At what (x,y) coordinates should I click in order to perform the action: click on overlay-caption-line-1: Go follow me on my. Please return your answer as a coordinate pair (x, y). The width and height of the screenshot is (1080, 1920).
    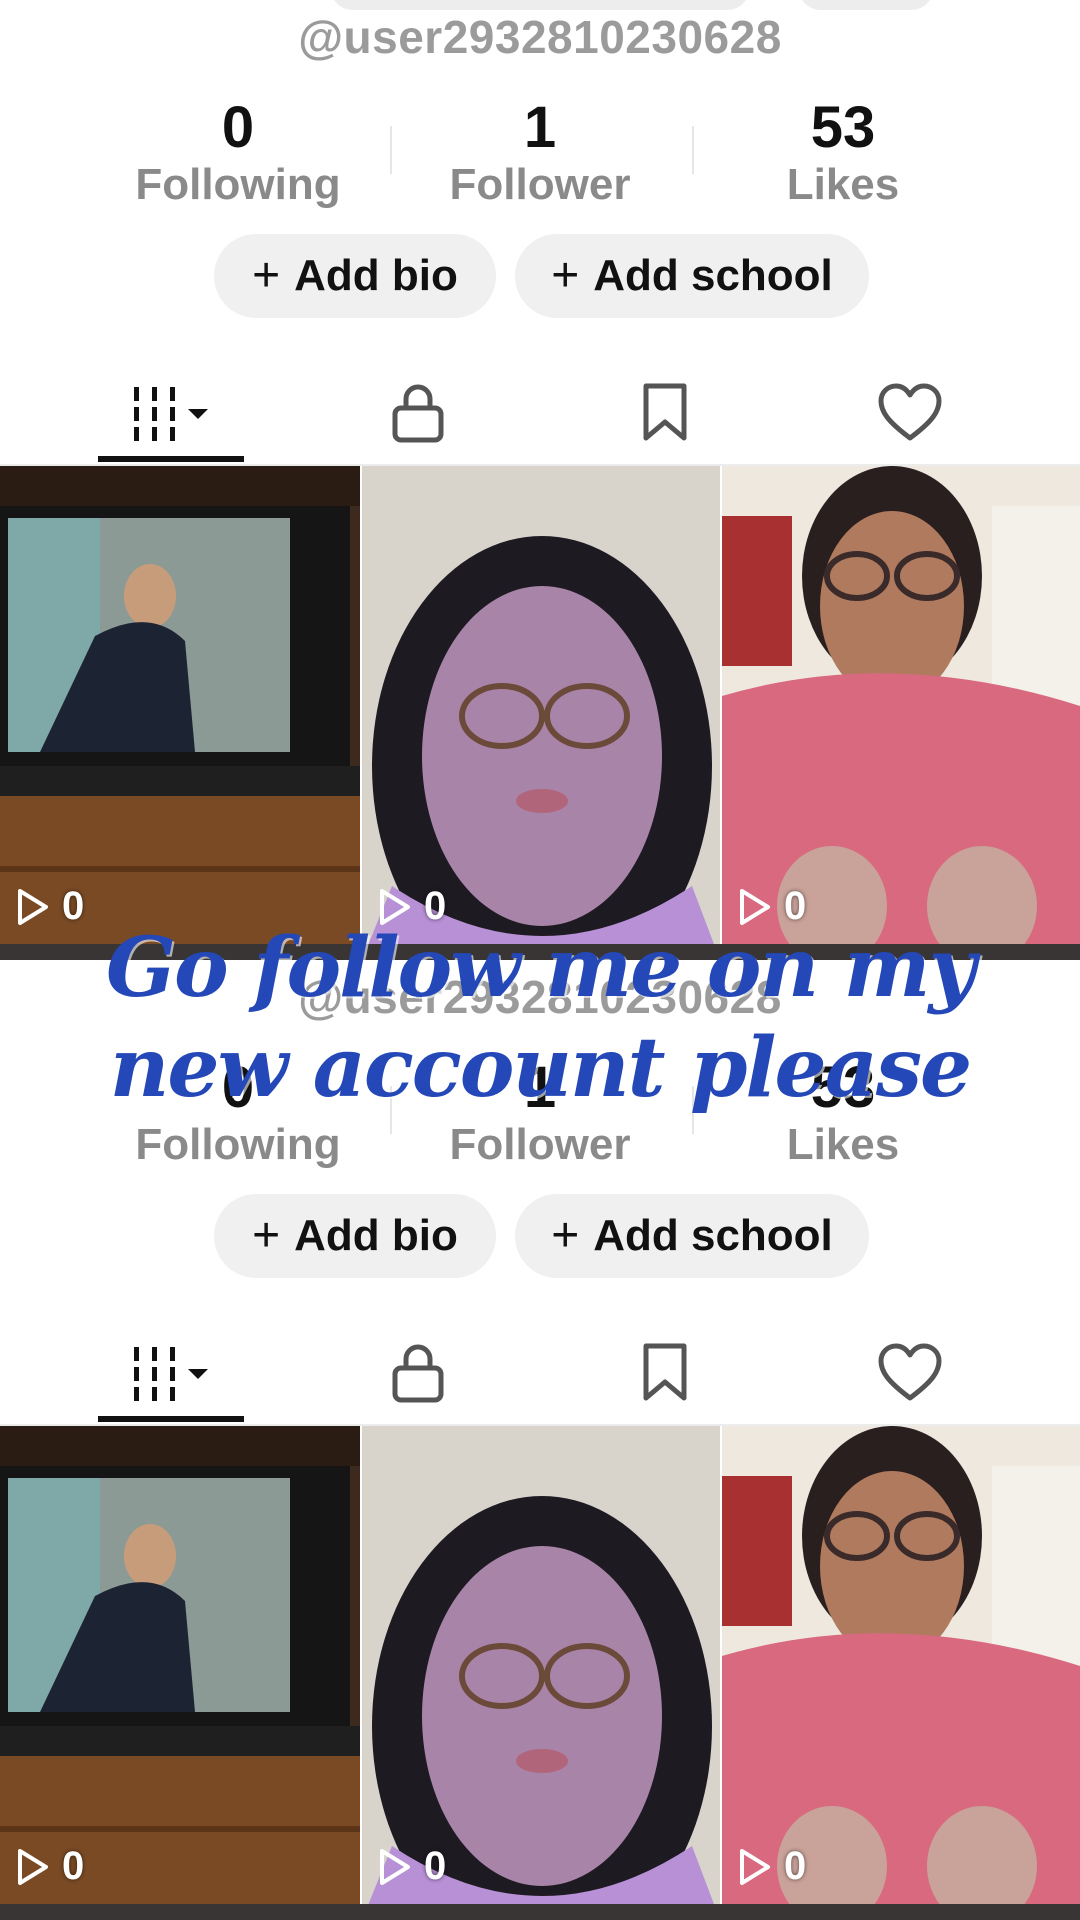
    Looking at the image, I should click on (540, 968).